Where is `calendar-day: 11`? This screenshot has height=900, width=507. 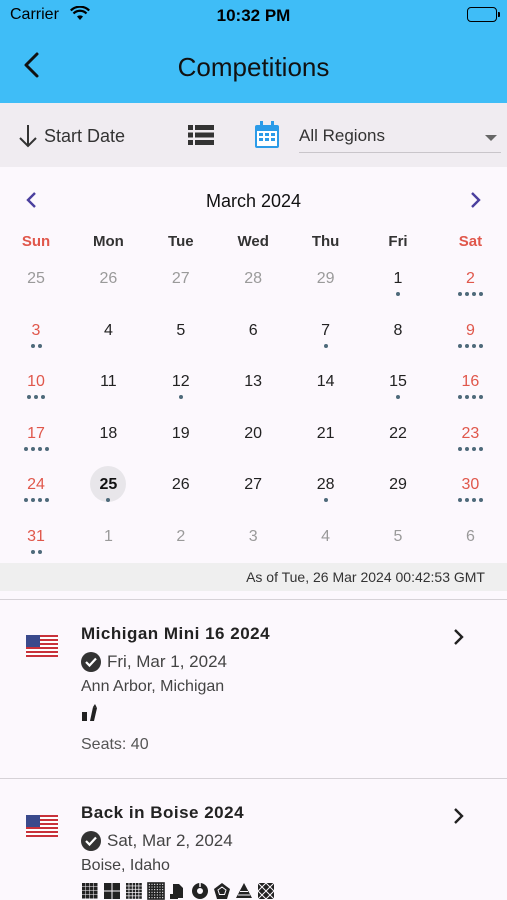 calendar-day: 11 is located at coordinates (108, 383).